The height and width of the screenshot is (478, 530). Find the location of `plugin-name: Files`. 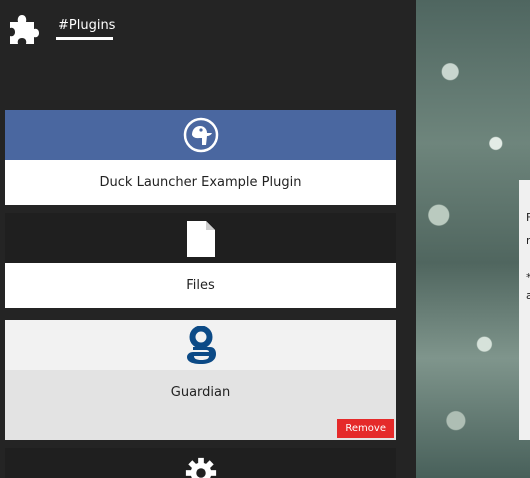

plugin-name: Files is located at coordinates (200, 285).